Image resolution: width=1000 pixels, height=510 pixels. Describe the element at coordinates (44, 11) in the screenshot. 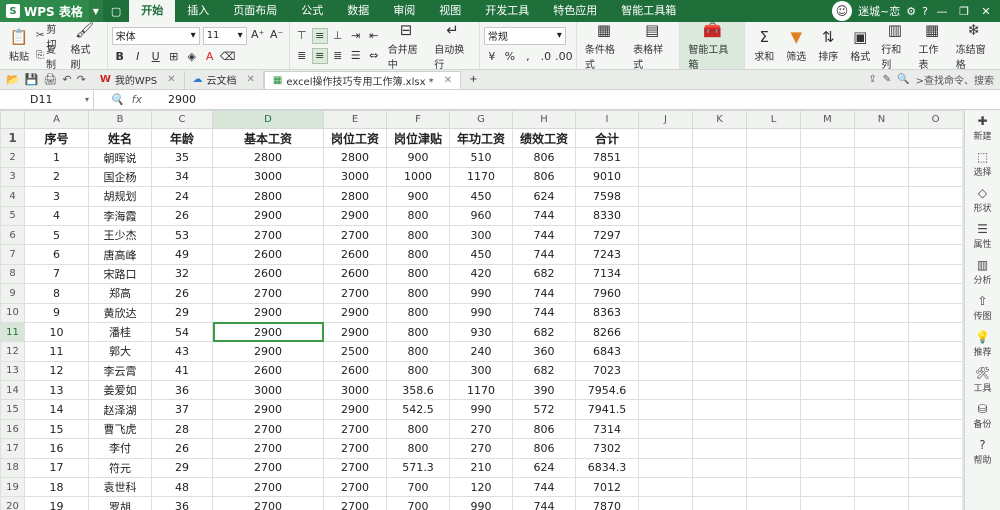

I see `app-menu-button: S WPS 表格` at that location.